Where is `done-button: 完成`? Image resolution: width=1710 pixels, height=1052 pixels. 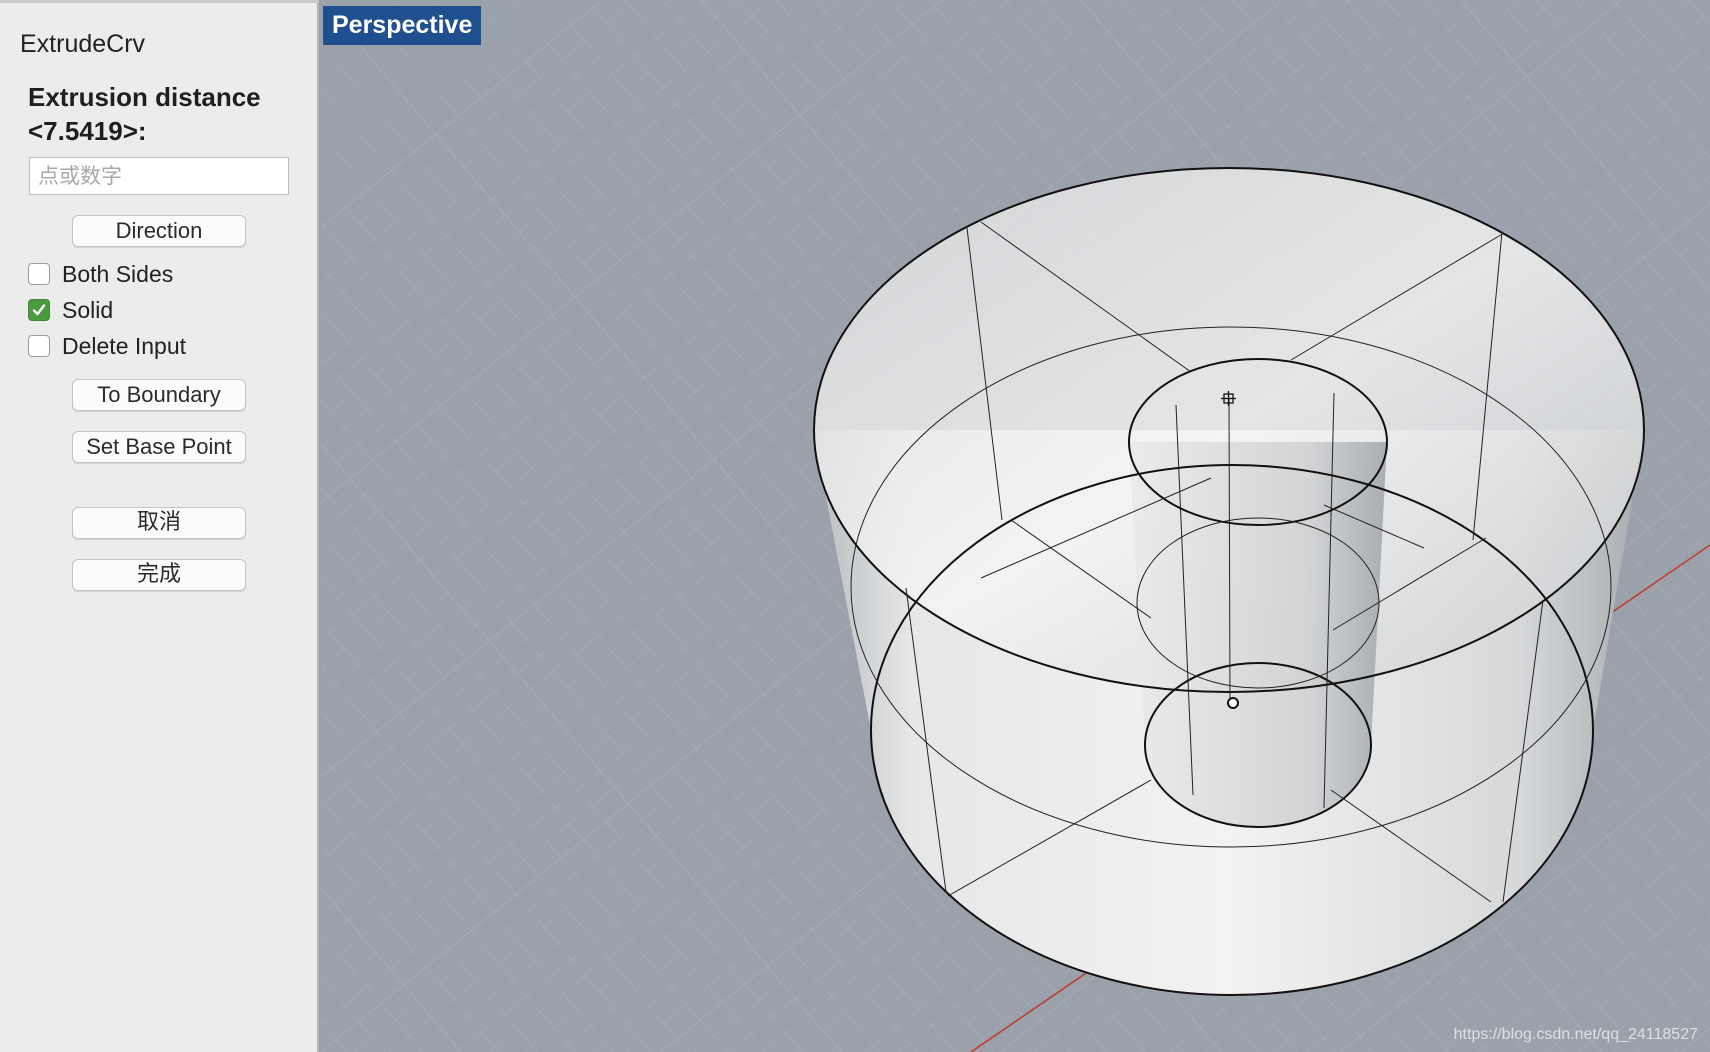 done-button: 完成 is located at coordinates (159, 575).